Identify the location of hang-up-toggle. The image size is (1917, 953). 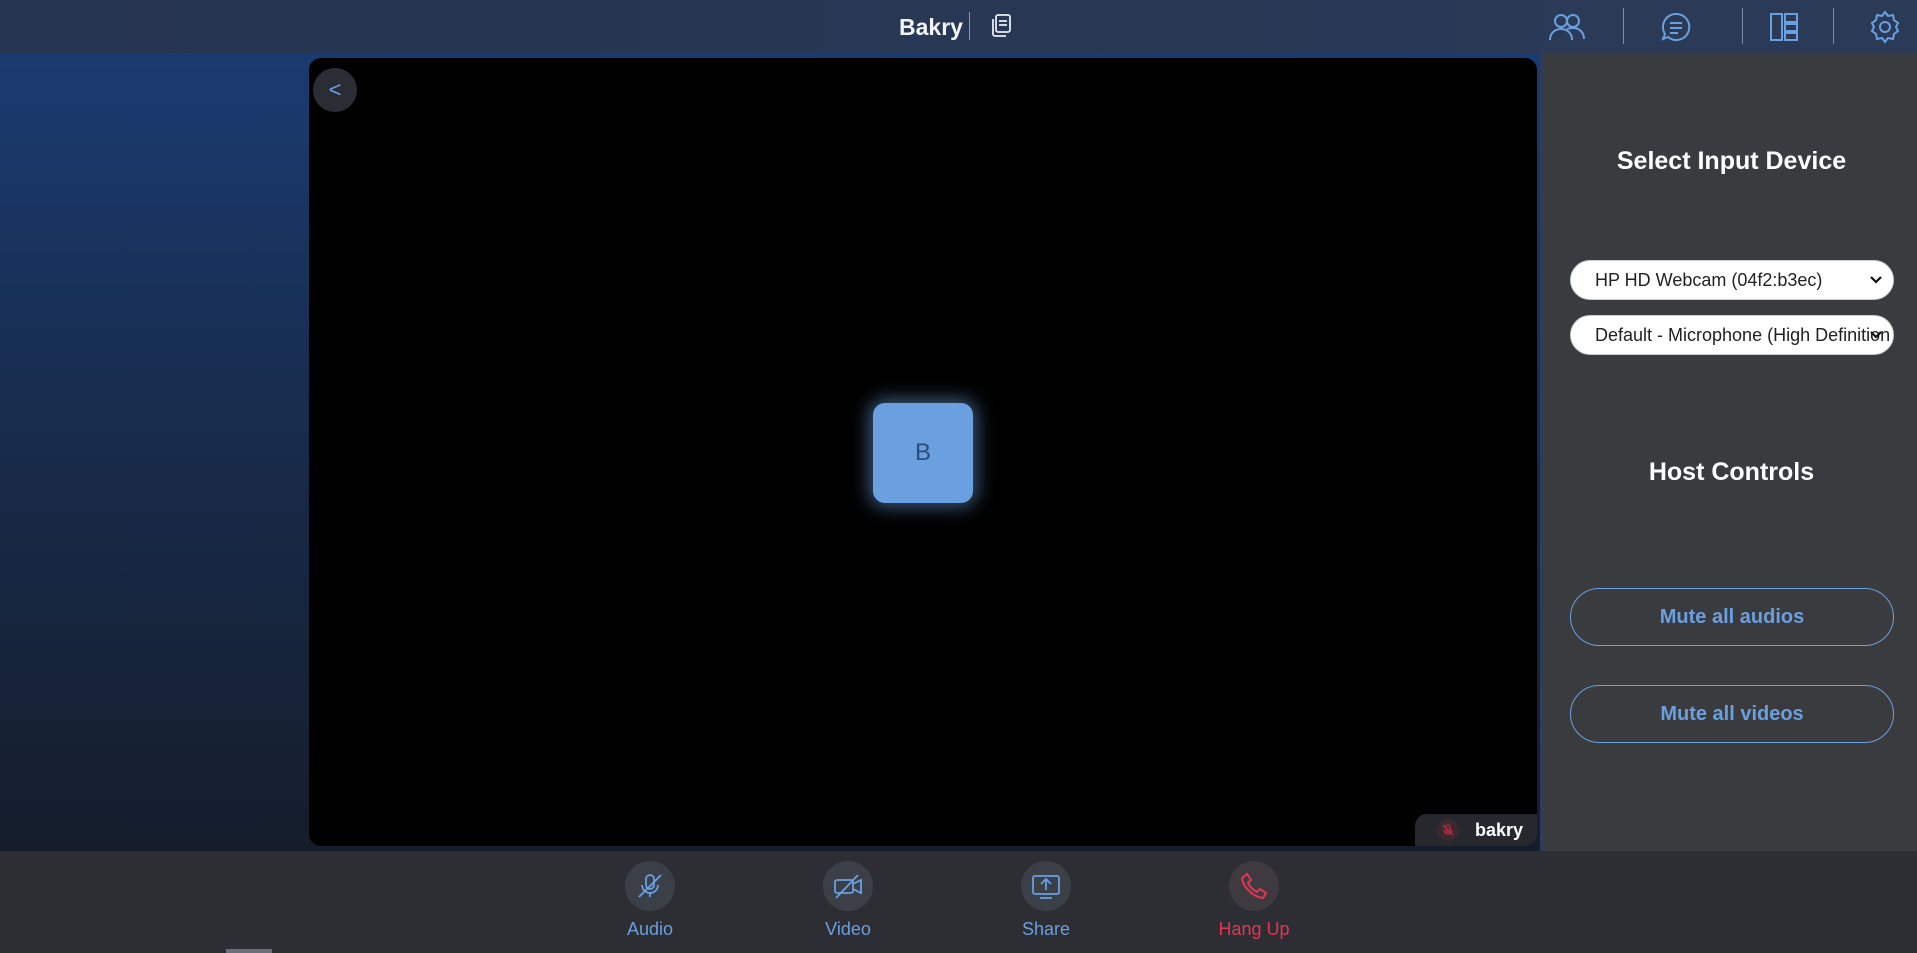
(1254, 886).